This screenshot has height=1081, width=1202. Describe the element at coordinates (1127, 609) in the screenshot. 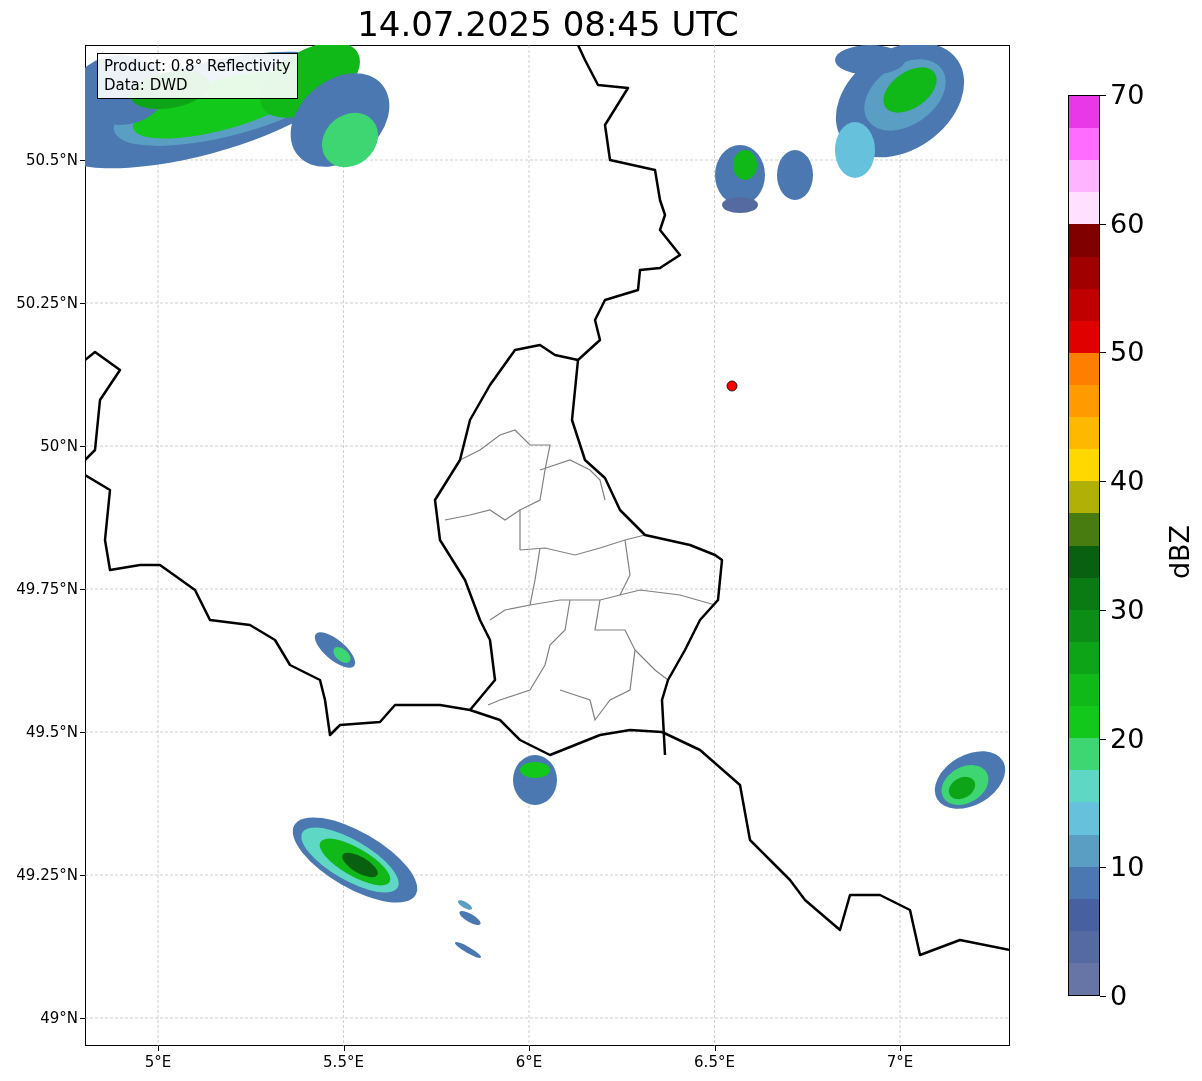

I see `colorbar-tick-label: 30` at that location.